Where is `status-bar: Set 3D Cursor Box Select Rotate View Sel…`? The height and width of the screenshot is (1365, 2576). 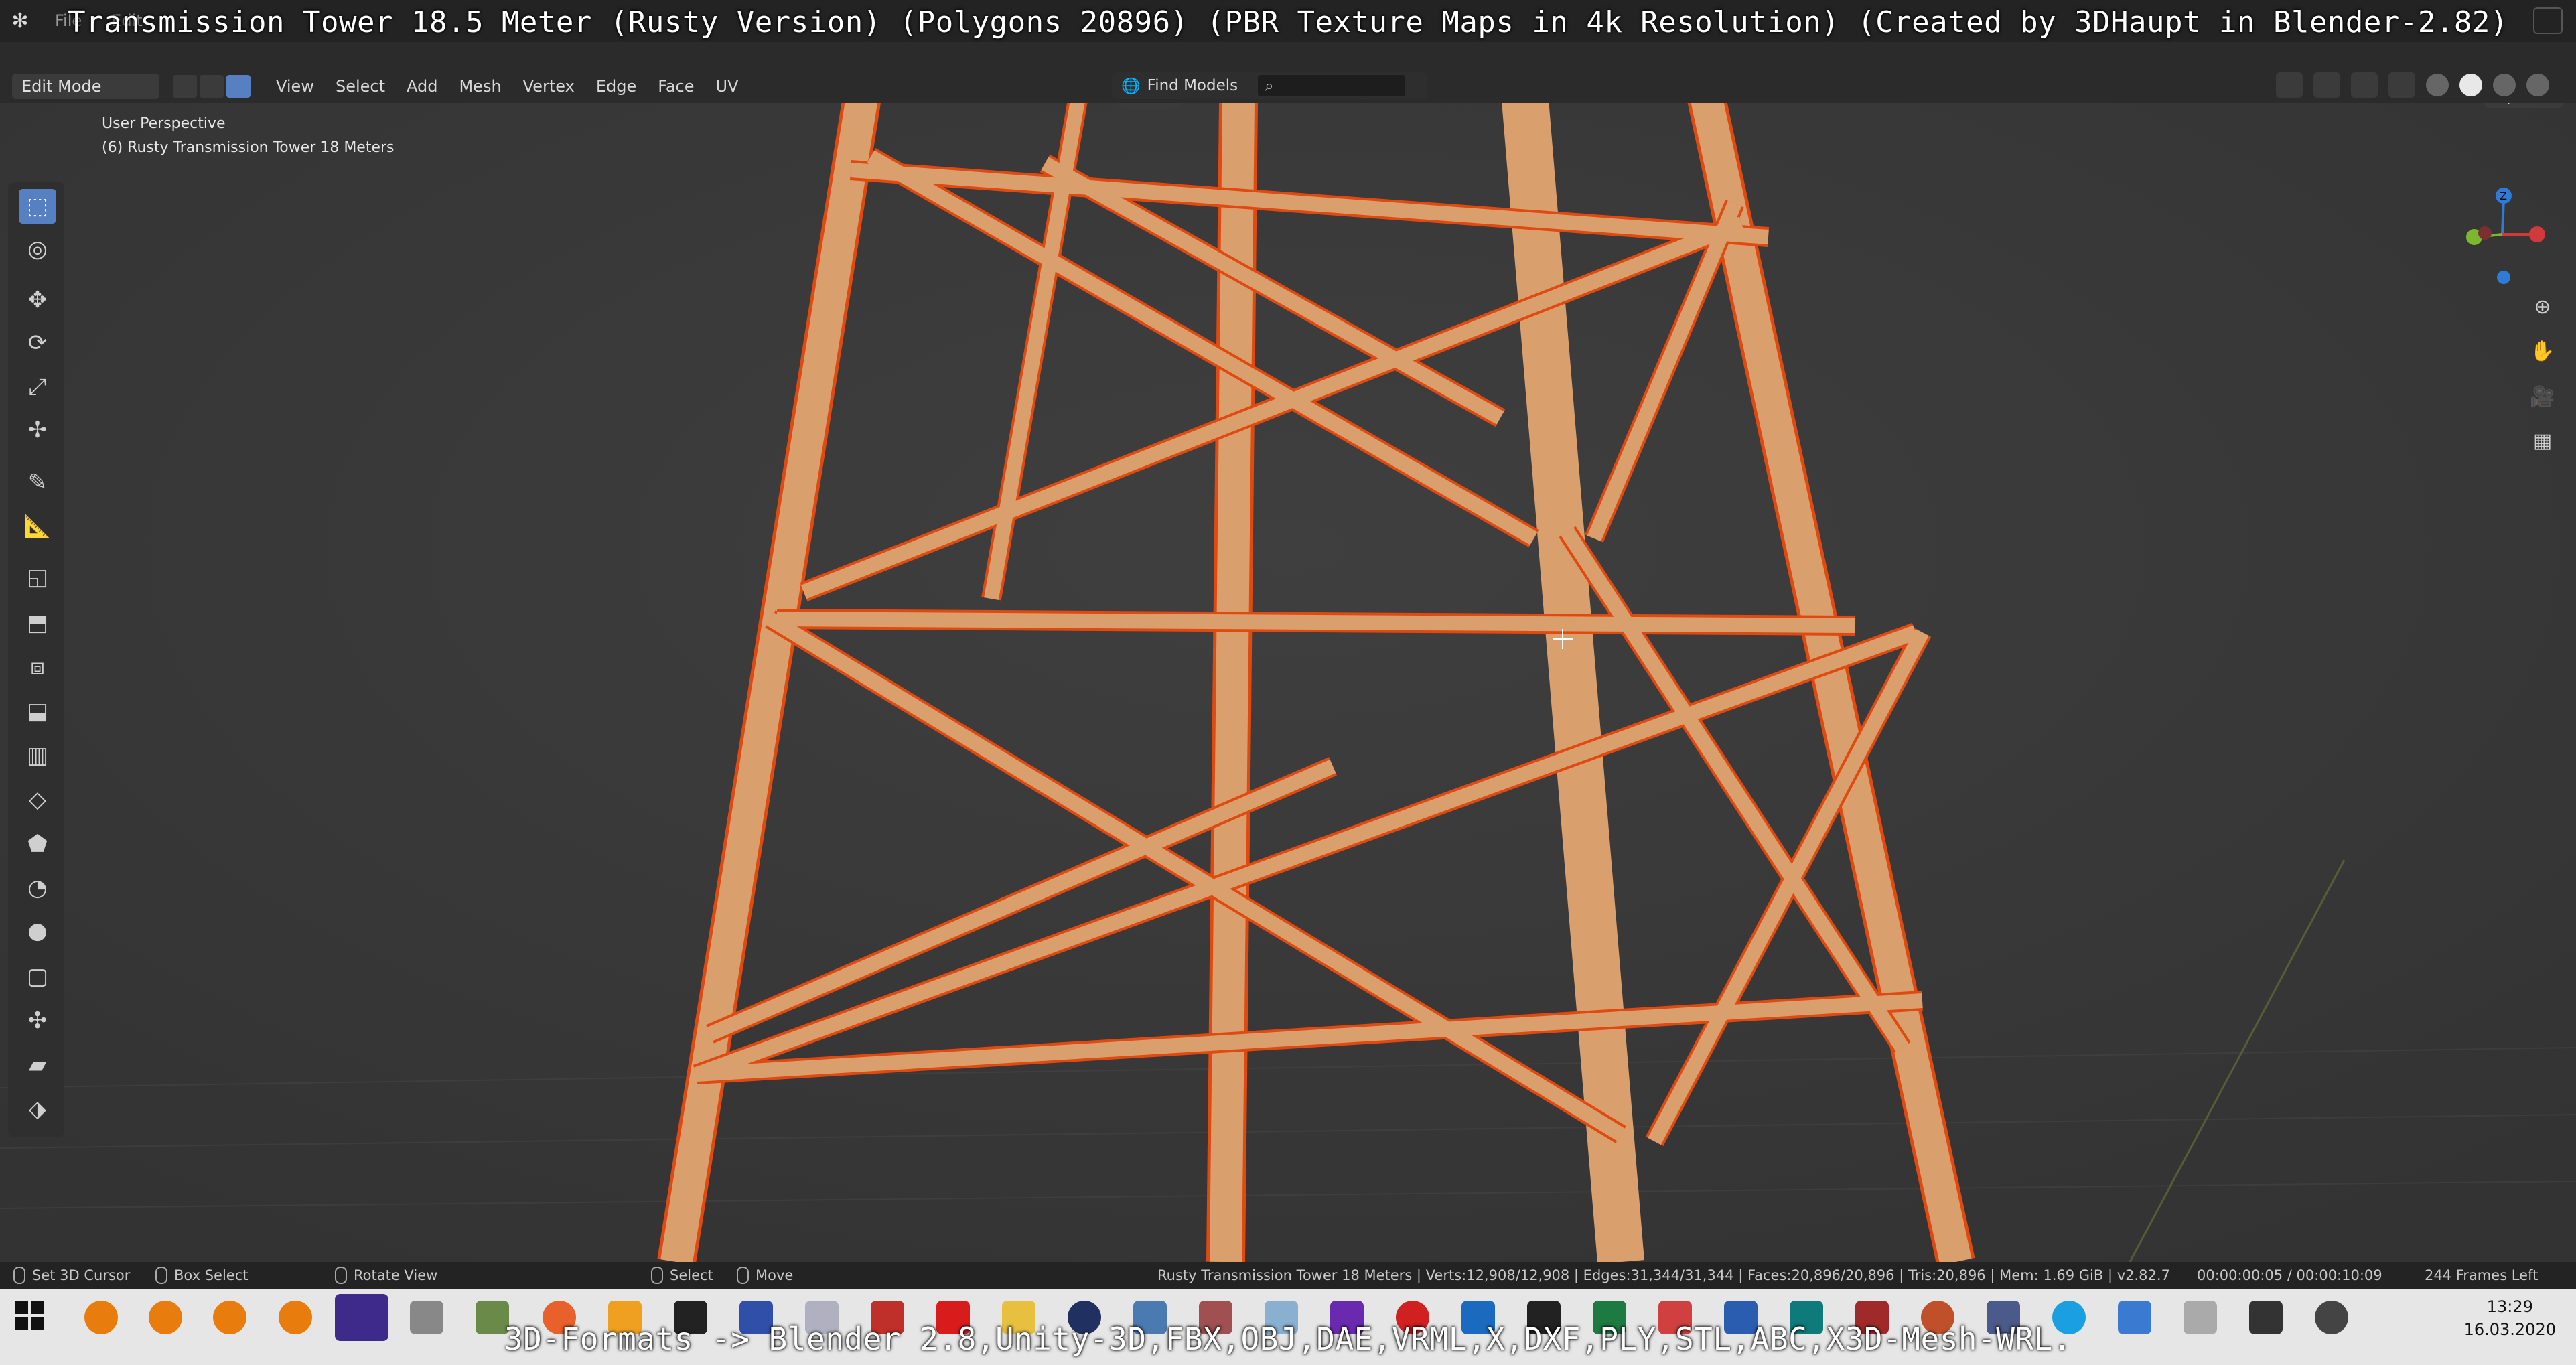 status-bar: Set 3D Cursor Box Select Rotate View Sel… is located at coordinates (1288, 1275).